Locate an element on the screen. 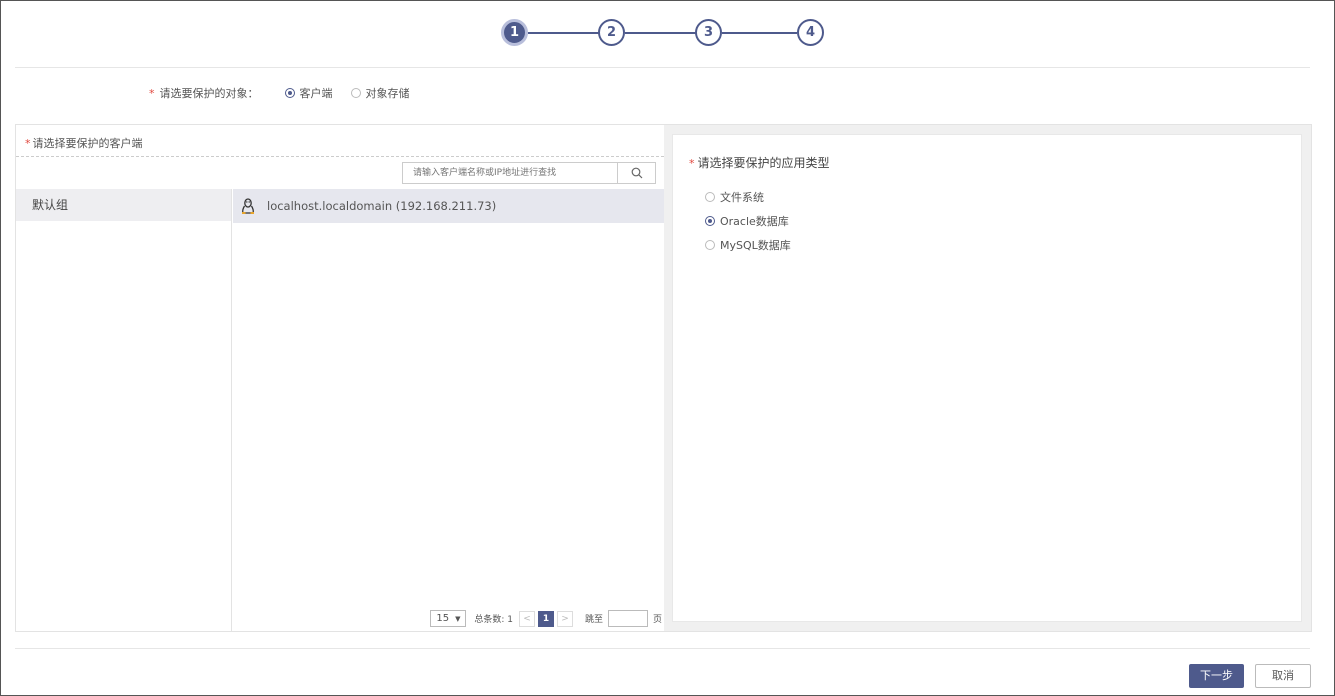  app-type-title-text: 请选择要保护的应用类型 is located at coordinates (763, 163).